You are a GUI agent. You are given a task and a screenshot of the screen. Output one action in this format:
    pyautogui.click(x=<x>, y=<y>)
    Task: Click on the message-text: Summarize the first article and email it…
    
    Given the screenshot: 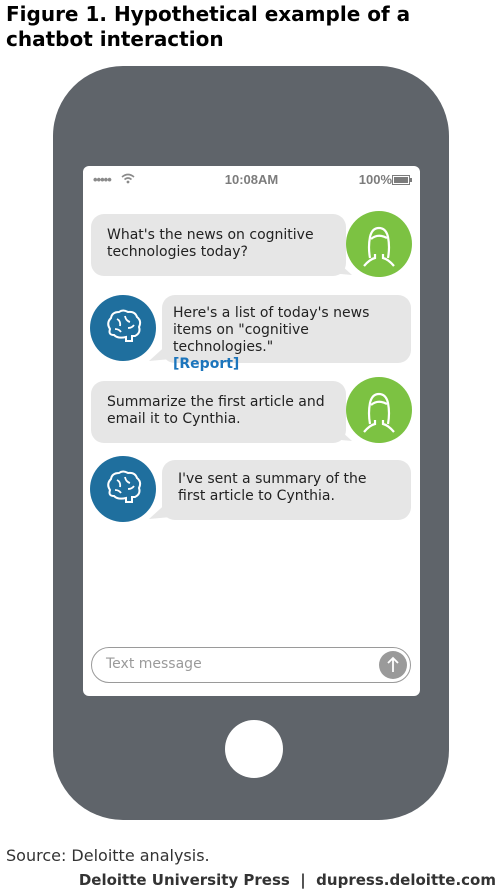 What is the action you would take?
    pyautogui.click(x=216, y=410)
    